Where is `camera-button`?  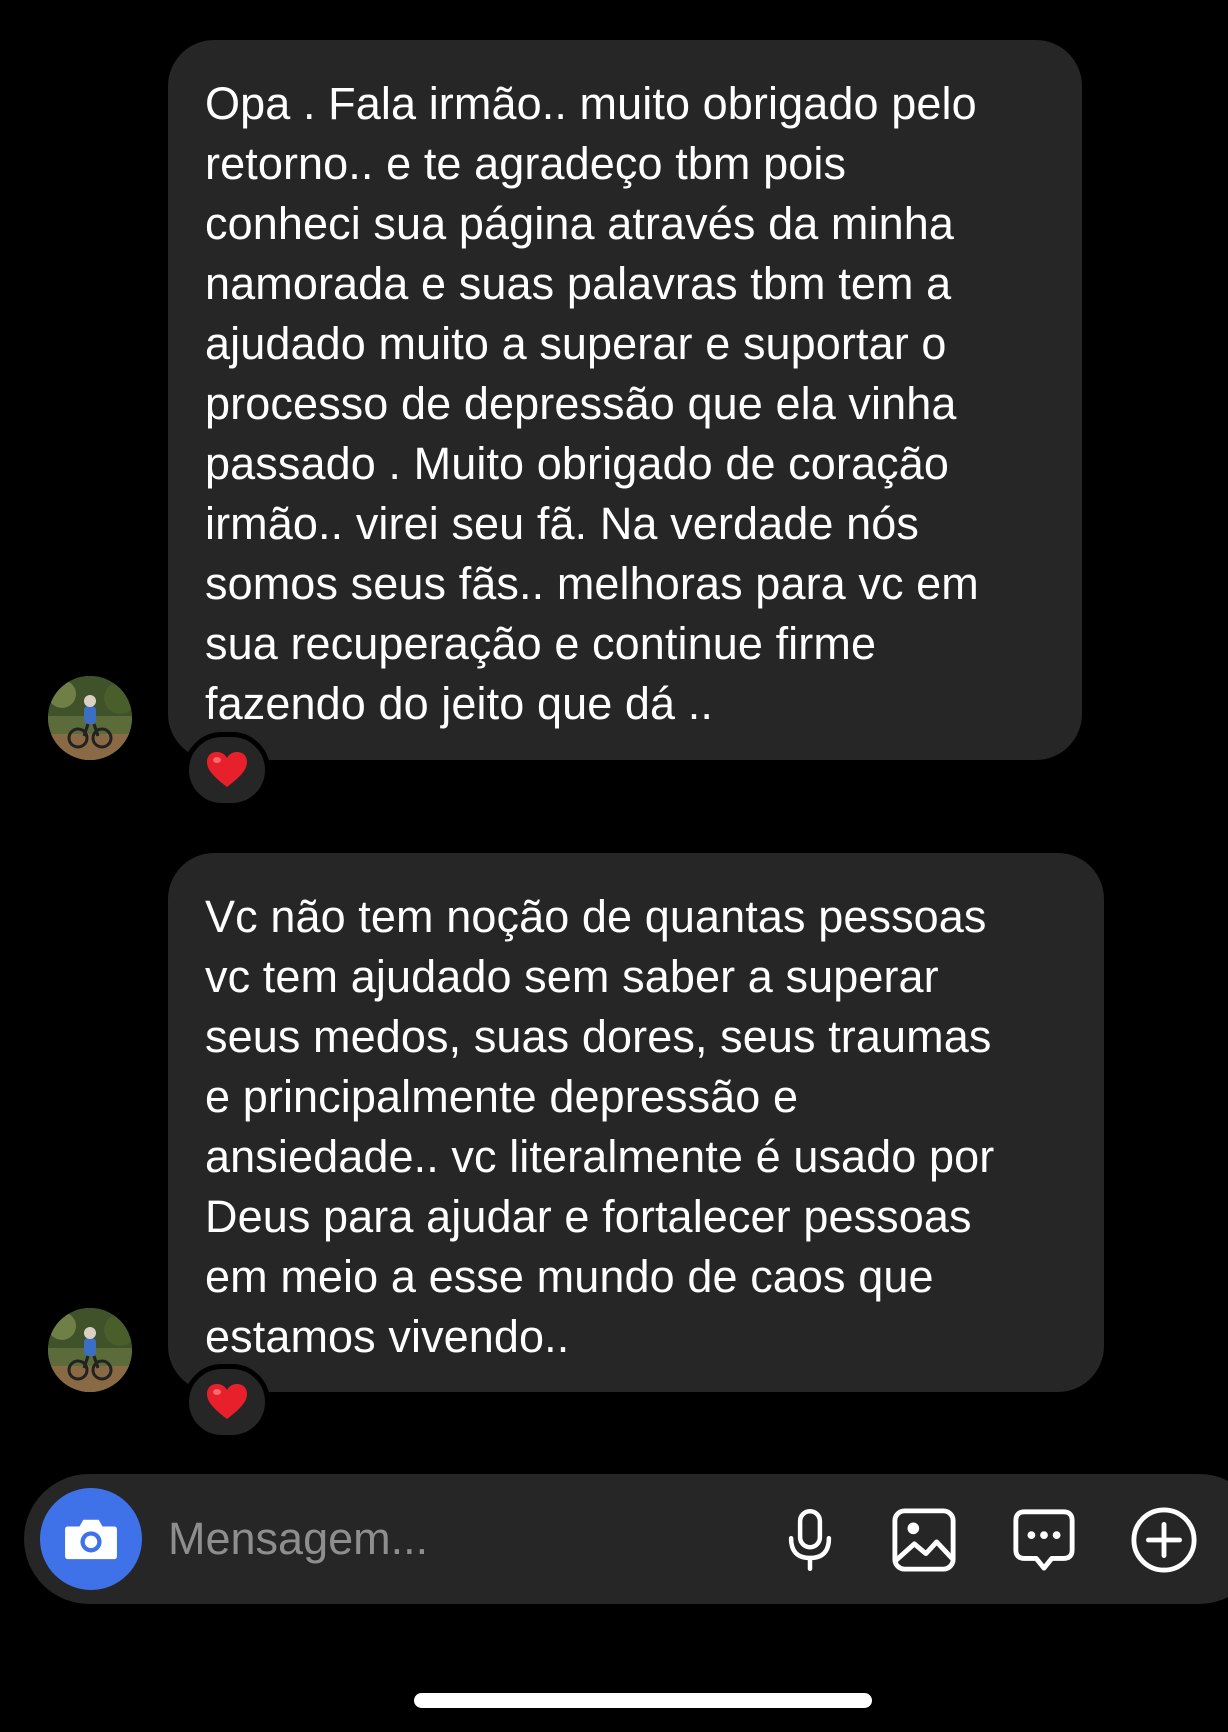 camera-button is located at coordinates (91, 1539).